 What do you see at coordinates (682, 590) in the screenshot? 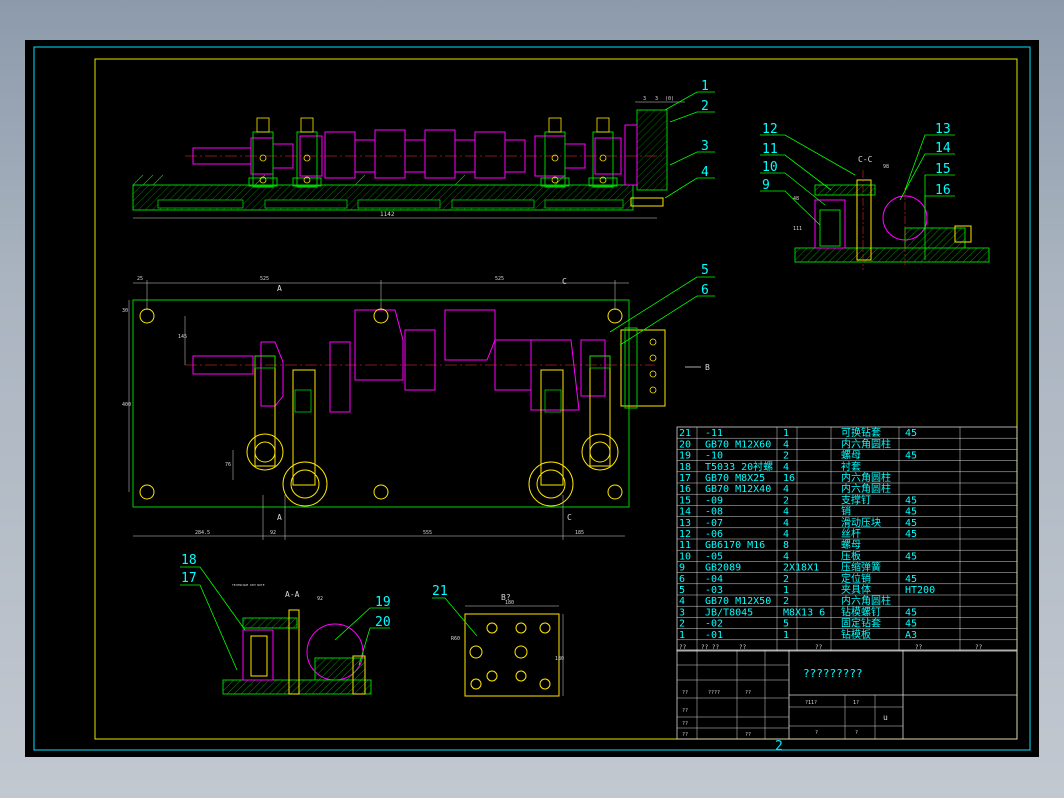
I see `bom-no-cell: 5` at bounding box center [682, 590].